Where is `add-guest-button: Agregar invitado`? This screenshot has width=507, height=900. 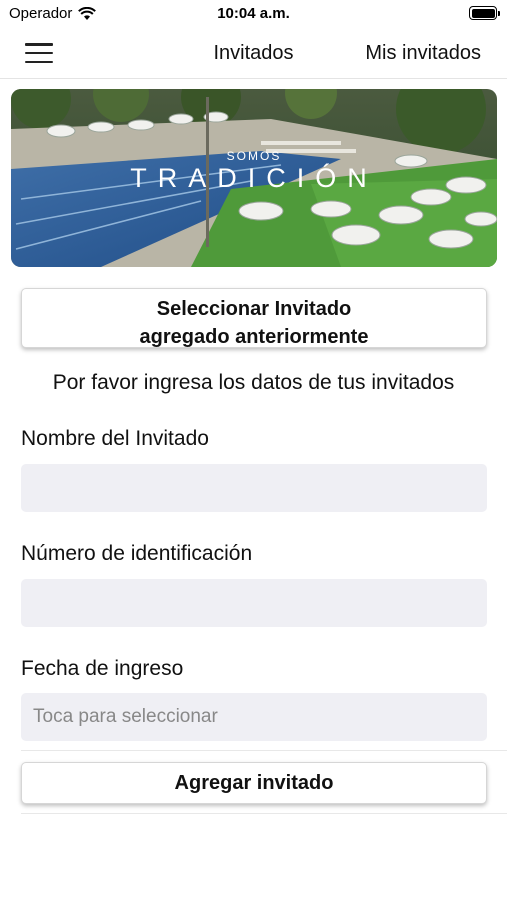 add-guest-button: Agregar invitado is located at coordinates (254, 783).